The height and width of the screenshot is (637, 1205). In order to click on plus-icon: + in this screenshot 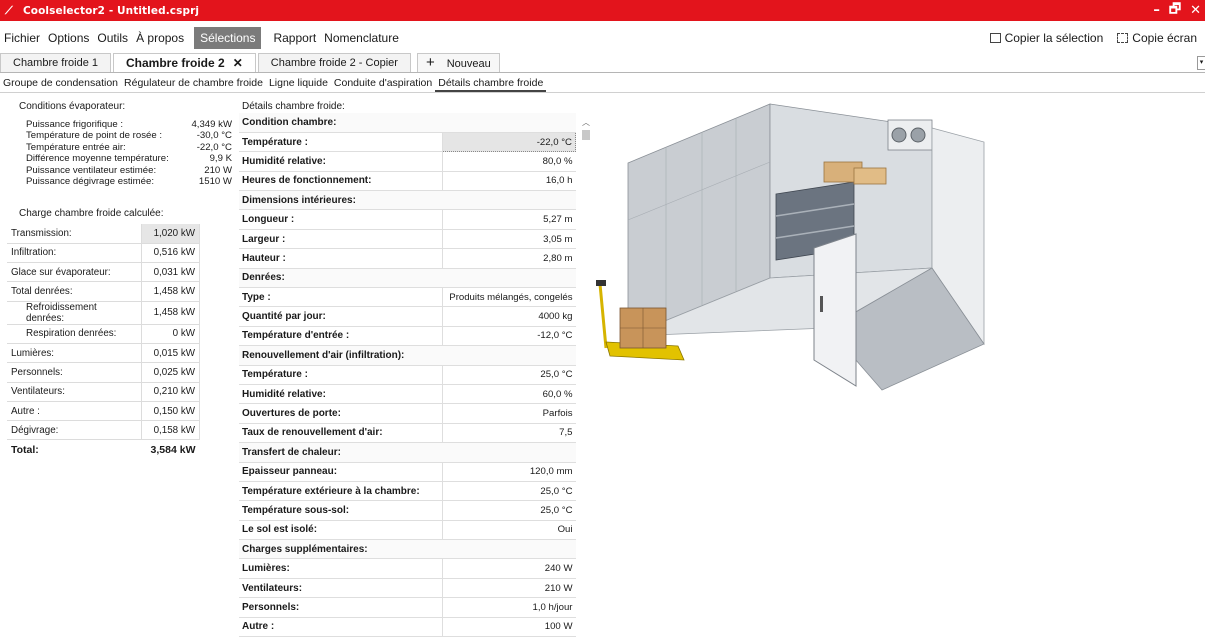, I will do `click(430, 62)`.